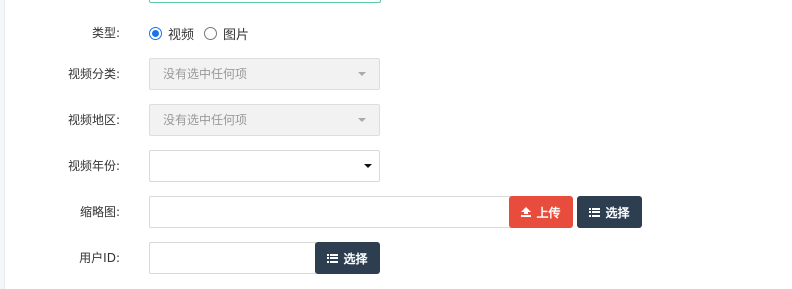 The image size is (792, 289). What do you see at coordinates (396, 74) in the screenshot?
I see `video-category-row: 视频分类: 没有选中任何项` at bounding box center [396, 74].